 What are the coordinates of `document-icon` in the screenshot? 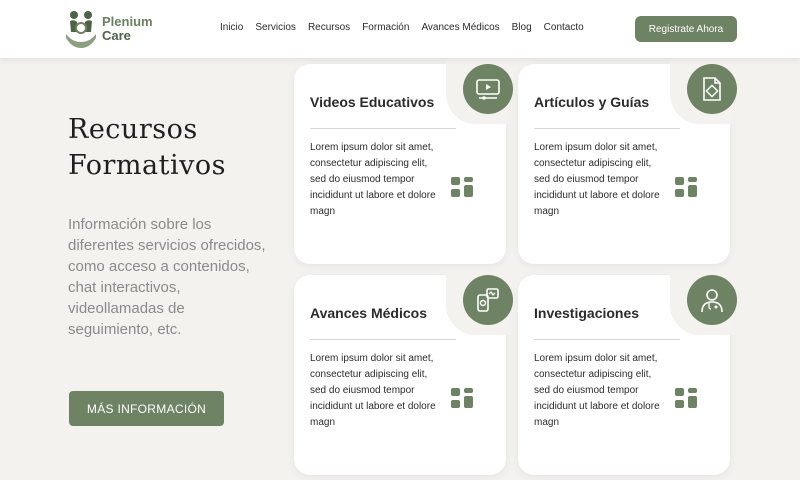 It's located at (712, 89).